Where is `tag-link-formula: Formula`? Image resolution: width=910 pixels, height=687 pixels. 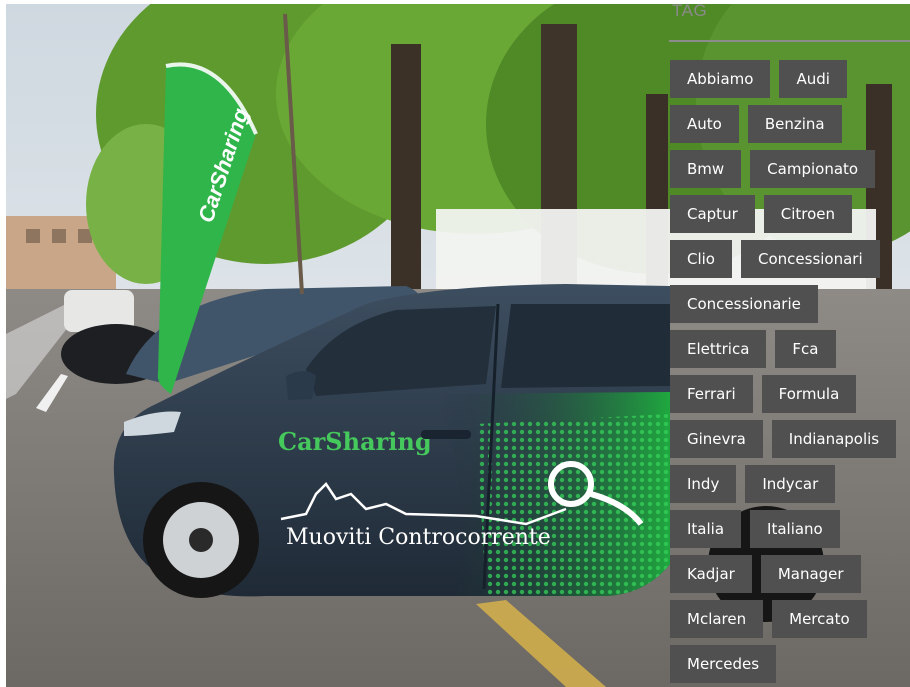
tag-link-formula: Formula is located at coordinates (809, 394).